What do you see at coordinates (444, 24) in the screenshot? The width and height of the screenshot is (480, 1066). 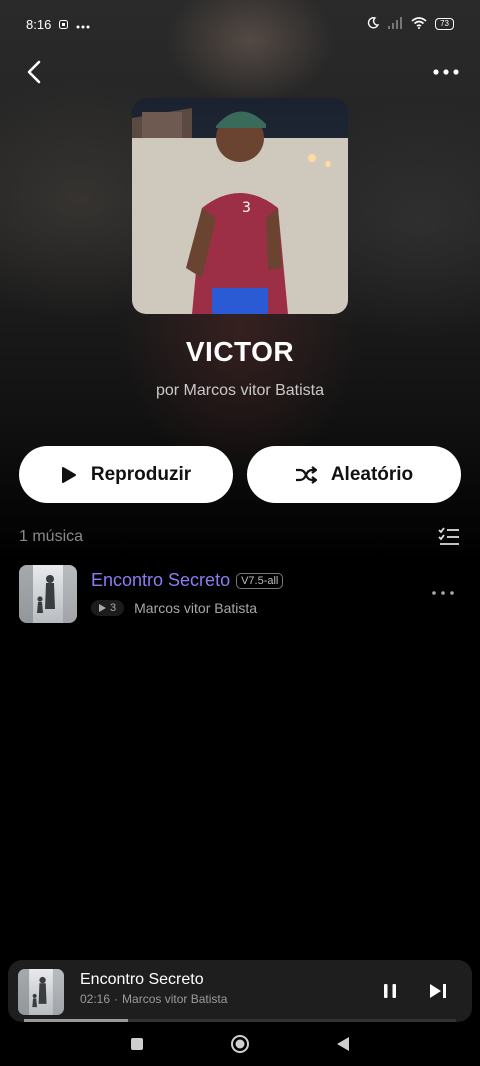 I see `battery-indicator: 73` at bounding box center [444, 24].